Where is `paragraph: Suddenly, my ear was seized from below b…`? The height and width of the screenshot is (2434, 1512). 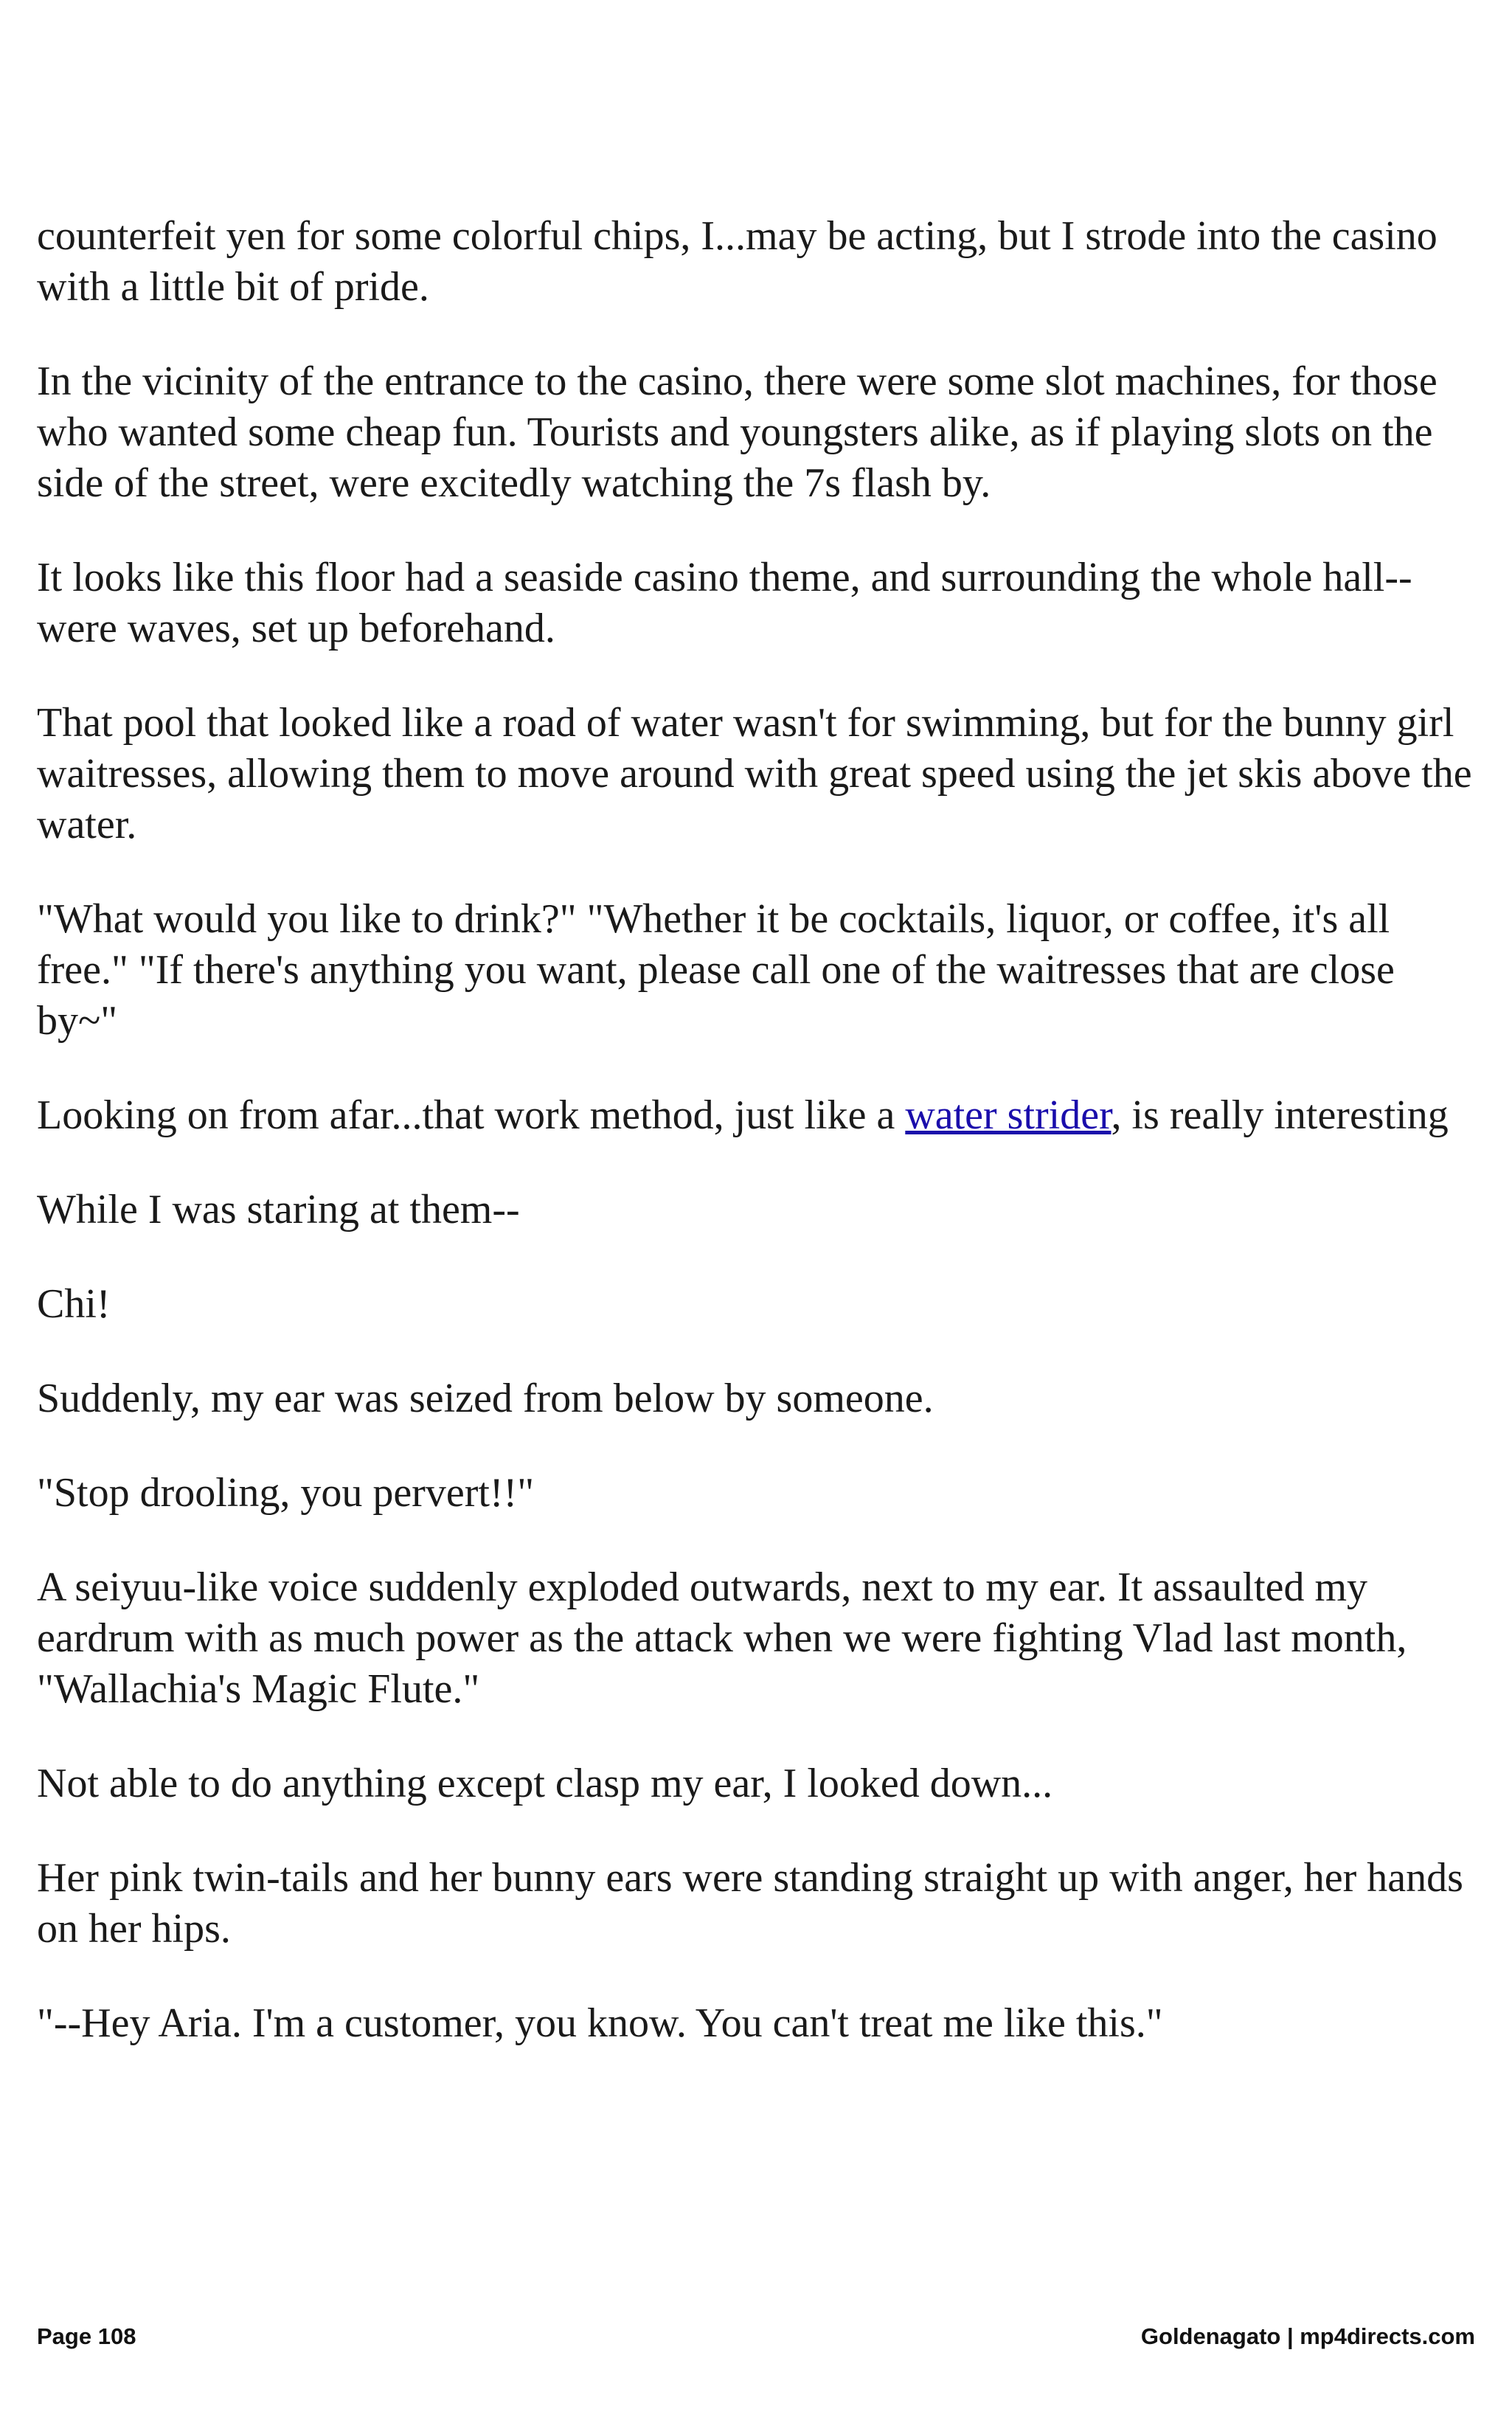 paragraph: Suddenly, my ear was seized from below b… is located at coordinates (485, 1398).